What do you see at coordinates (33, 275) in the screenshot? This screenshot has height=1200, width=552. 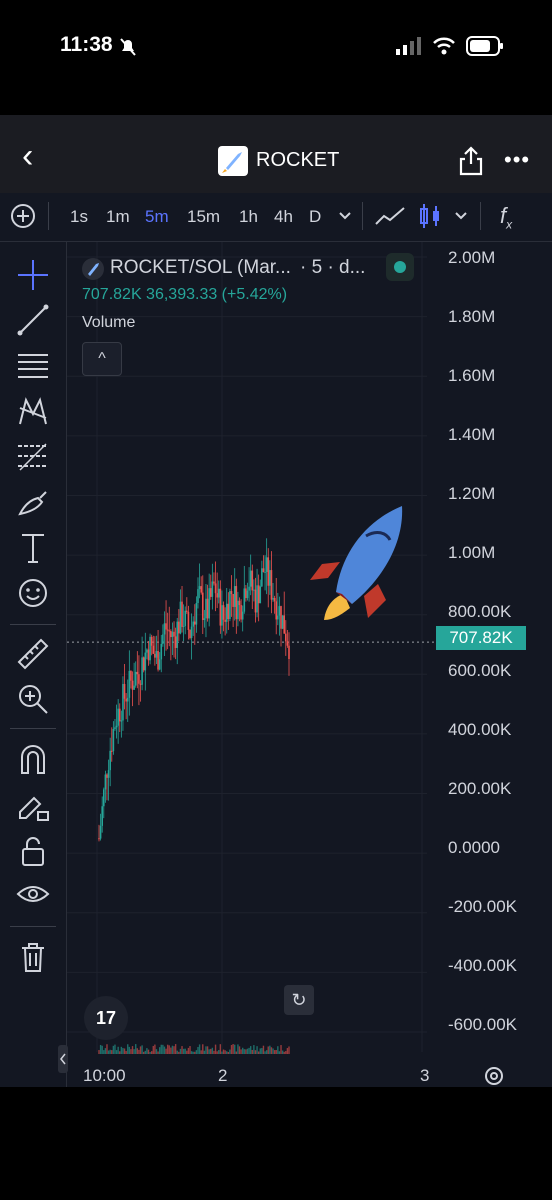 I see `crosshair-icon` at bounding box center [33, 275].